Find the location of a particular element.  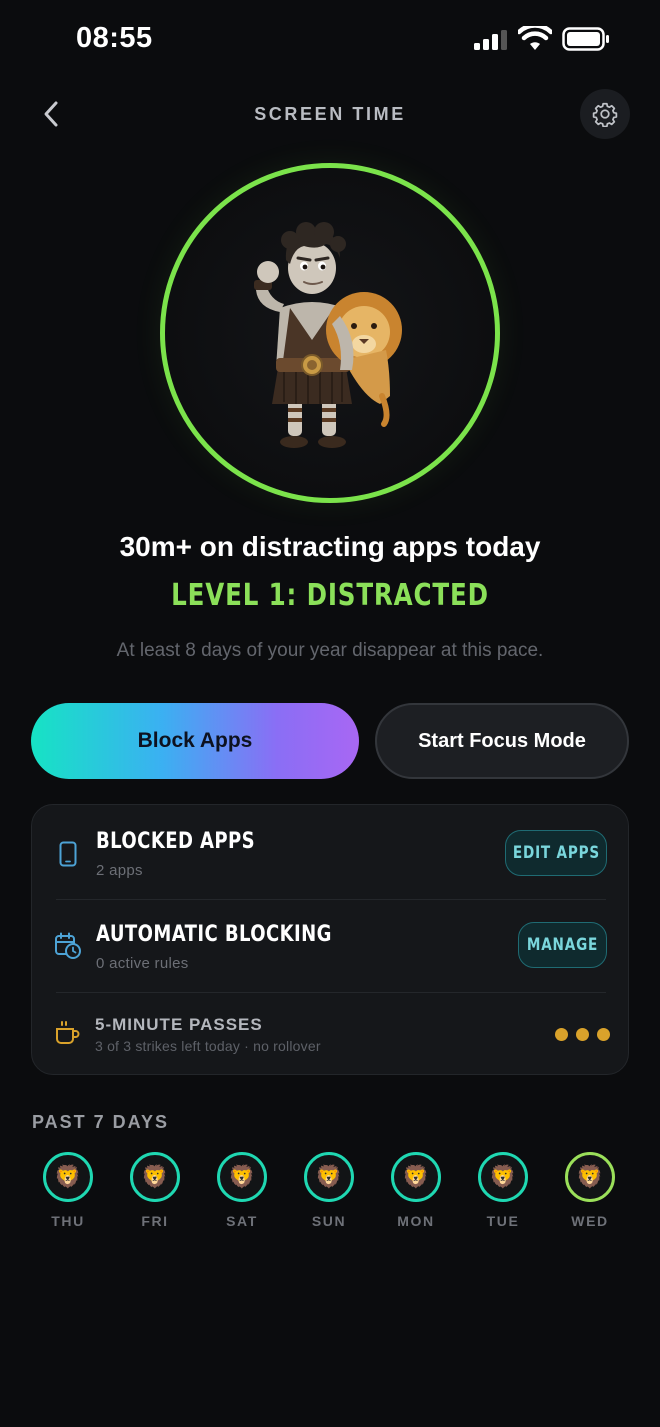

page-title: SCREEN TIME is located at coordinates (330, 114).